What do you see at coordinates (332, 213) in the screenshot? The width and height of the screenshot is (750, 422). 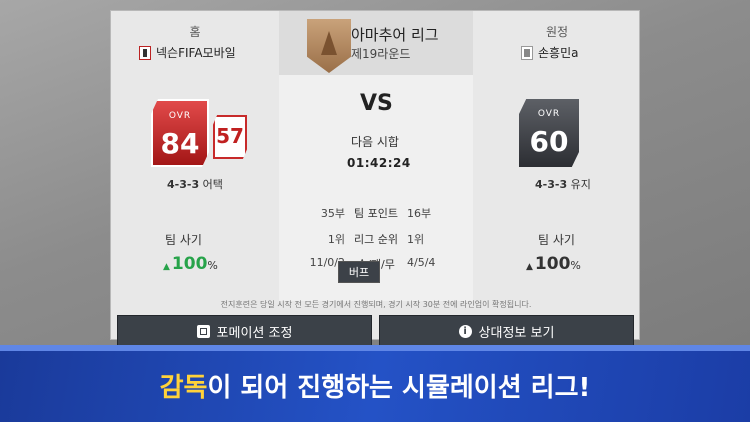 I see `home-stat-value: 35부` at bounding box center [332, 213].